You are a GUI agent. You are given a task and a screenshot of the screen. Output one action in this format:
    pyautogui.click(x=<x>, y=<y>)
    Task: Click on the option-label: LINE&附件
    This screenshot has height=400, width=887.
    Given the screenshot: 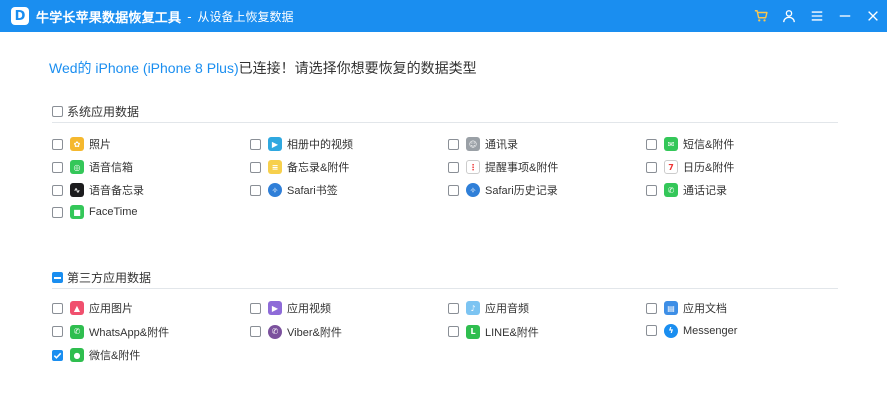 What is the action you would take?
    pyautogui.click(x=512, y=332)
    